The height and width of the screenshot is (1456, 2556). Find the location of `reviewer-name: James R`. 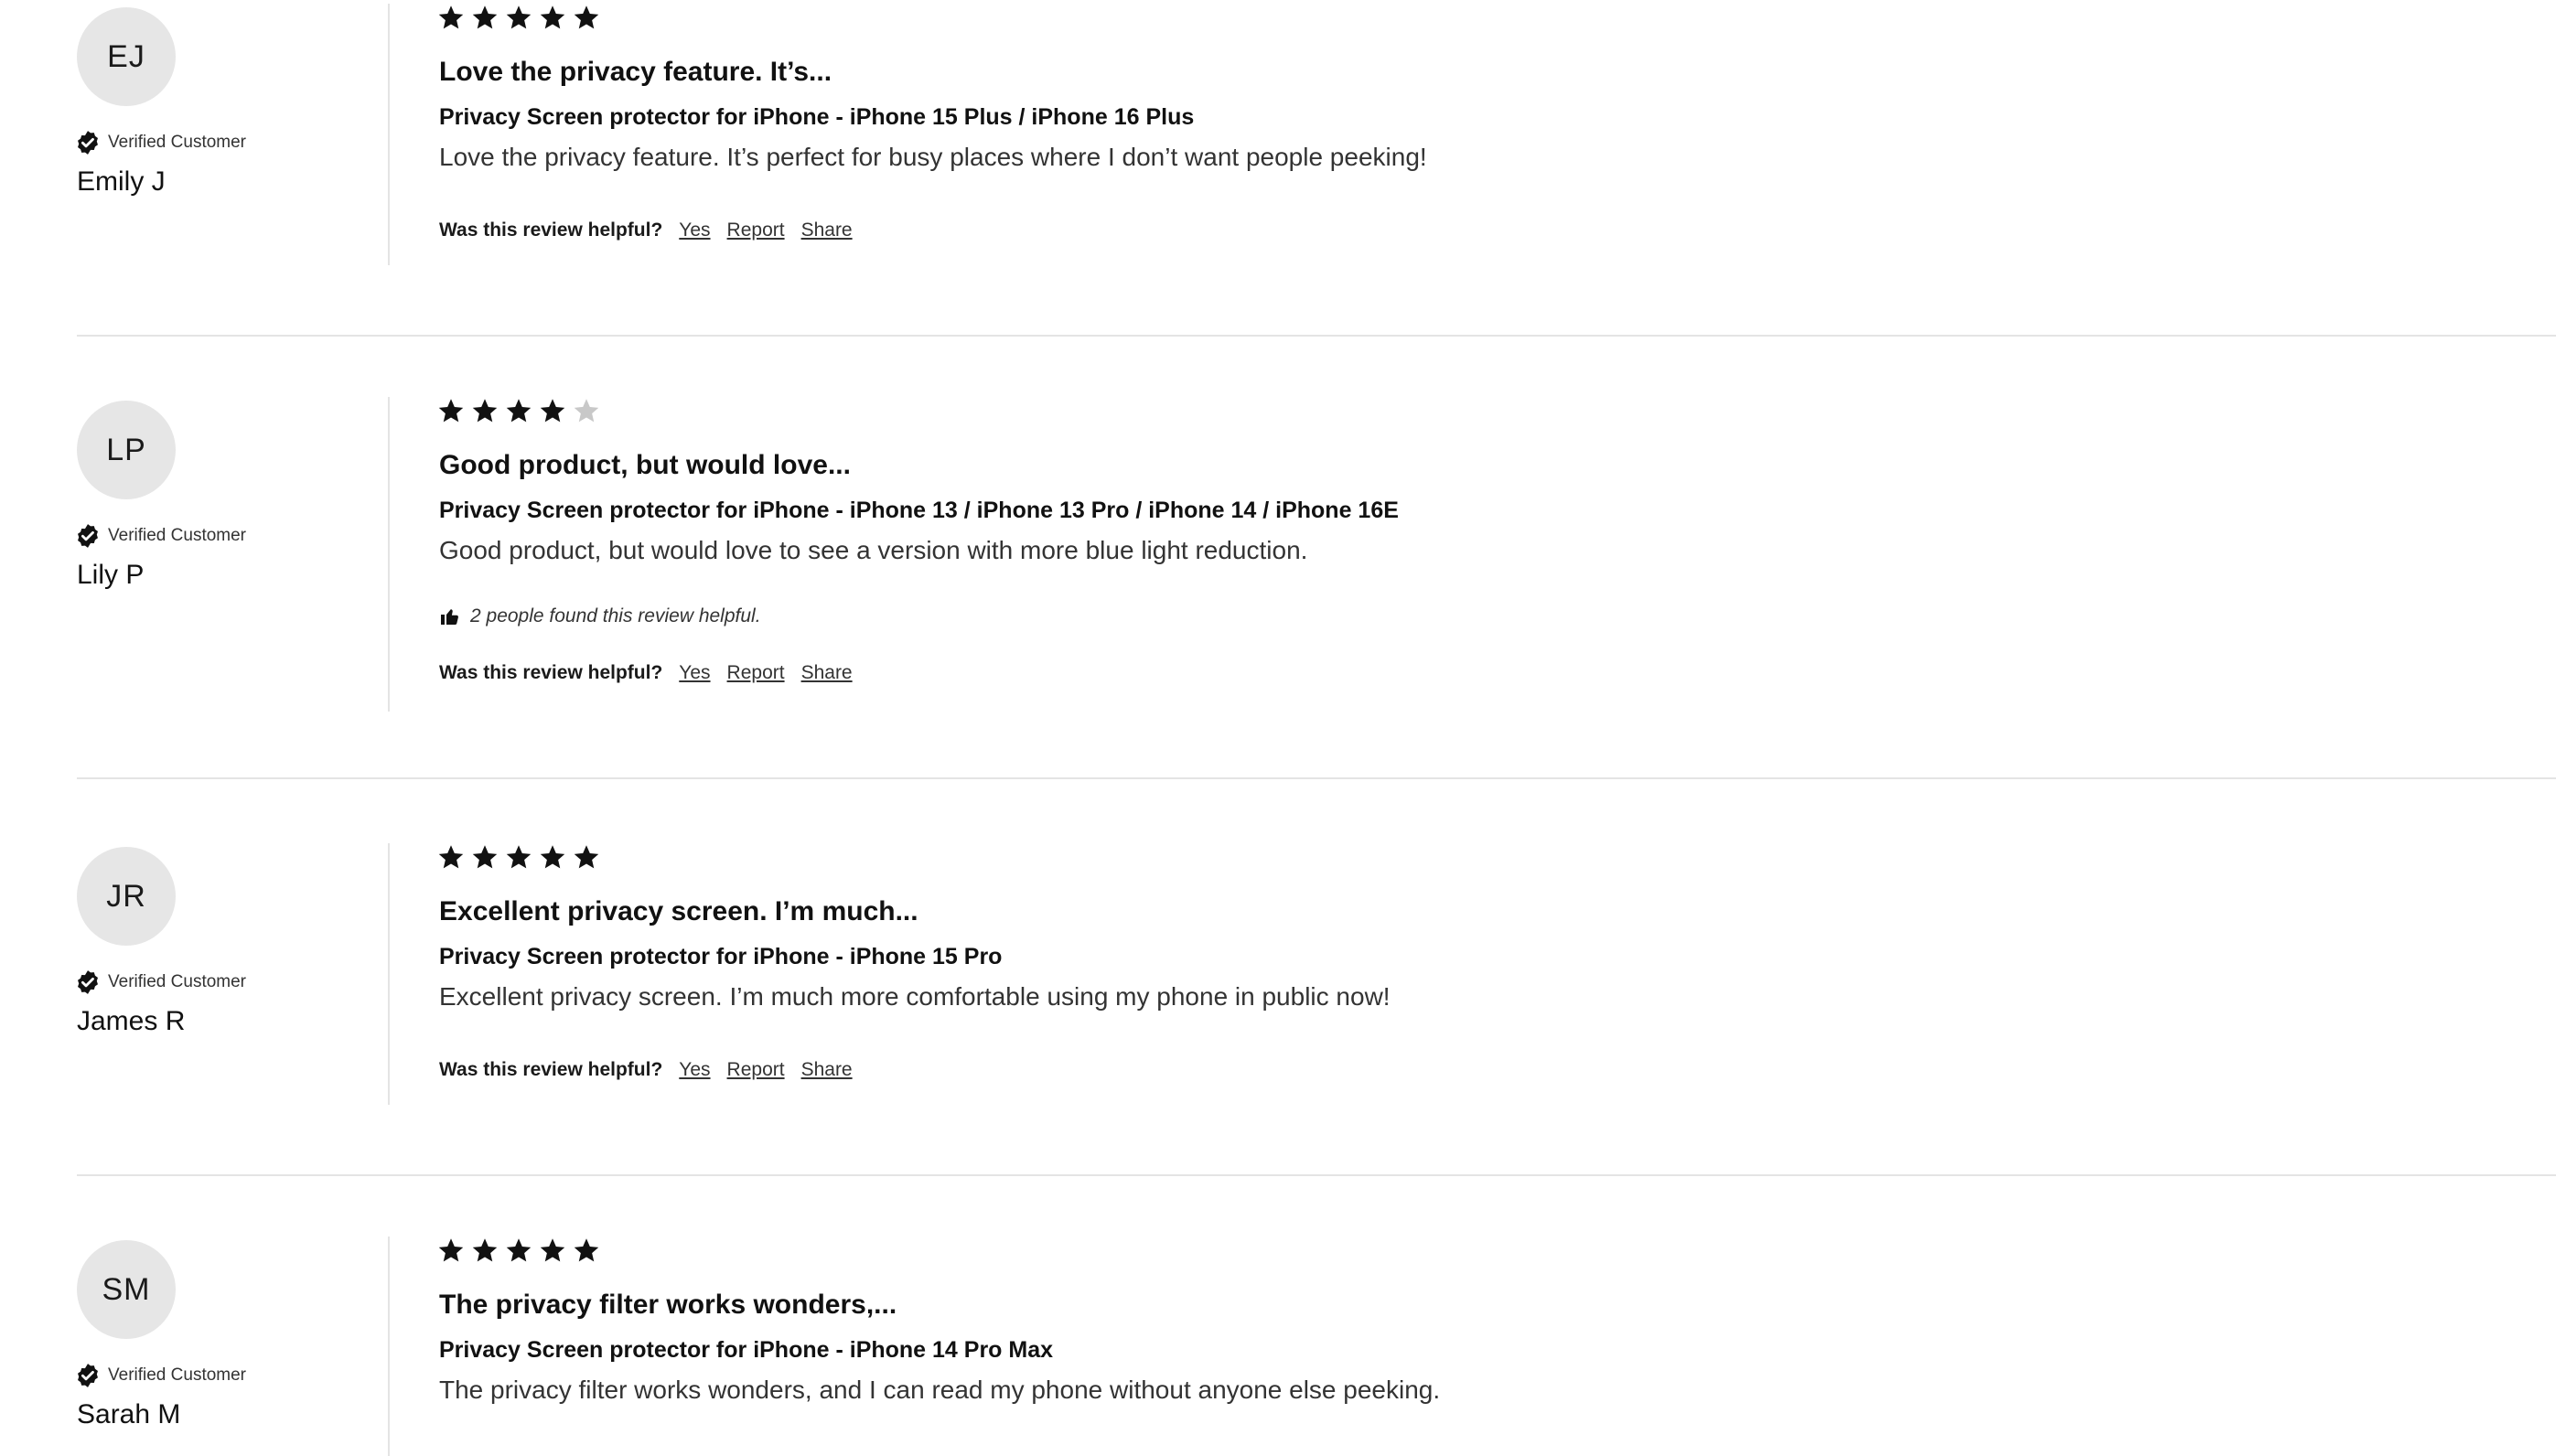

reviewer-name: James R is located at coordinates (131, 1021).